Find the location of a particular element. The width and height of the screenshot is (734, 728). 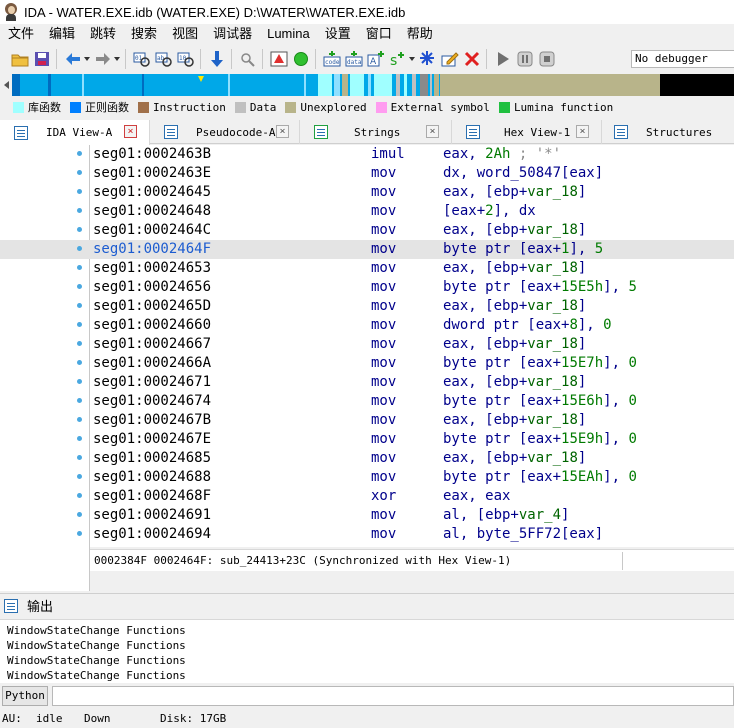

listing-row: seg01:00024671 mov eax, [ebp+var_18] is located at coordinates (367, 382).